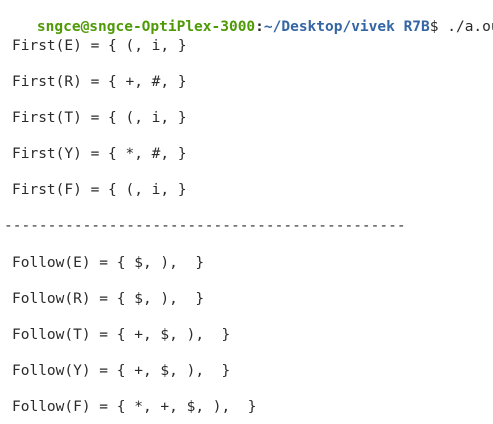 The width and height of the screenshot is (493, 424). I want to click on output-follow-e: Follow(E) = { $, ), }, so click(108, 263).